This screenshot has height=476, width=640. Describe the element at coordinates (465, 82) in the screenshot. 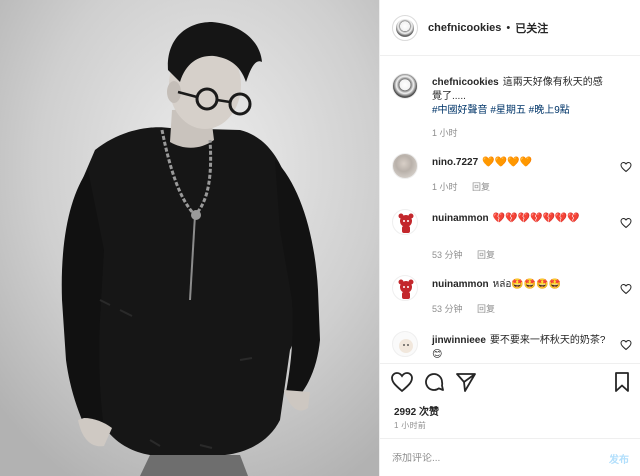

I see `caption-username: chefnicookies` at that location.